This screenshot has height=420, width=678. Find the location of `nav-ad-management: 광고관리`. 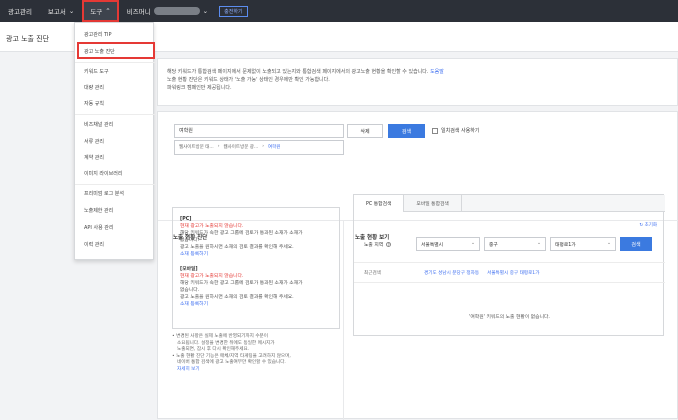

nav-ad-management: 광고관리 is located at coordinates (20, 11).